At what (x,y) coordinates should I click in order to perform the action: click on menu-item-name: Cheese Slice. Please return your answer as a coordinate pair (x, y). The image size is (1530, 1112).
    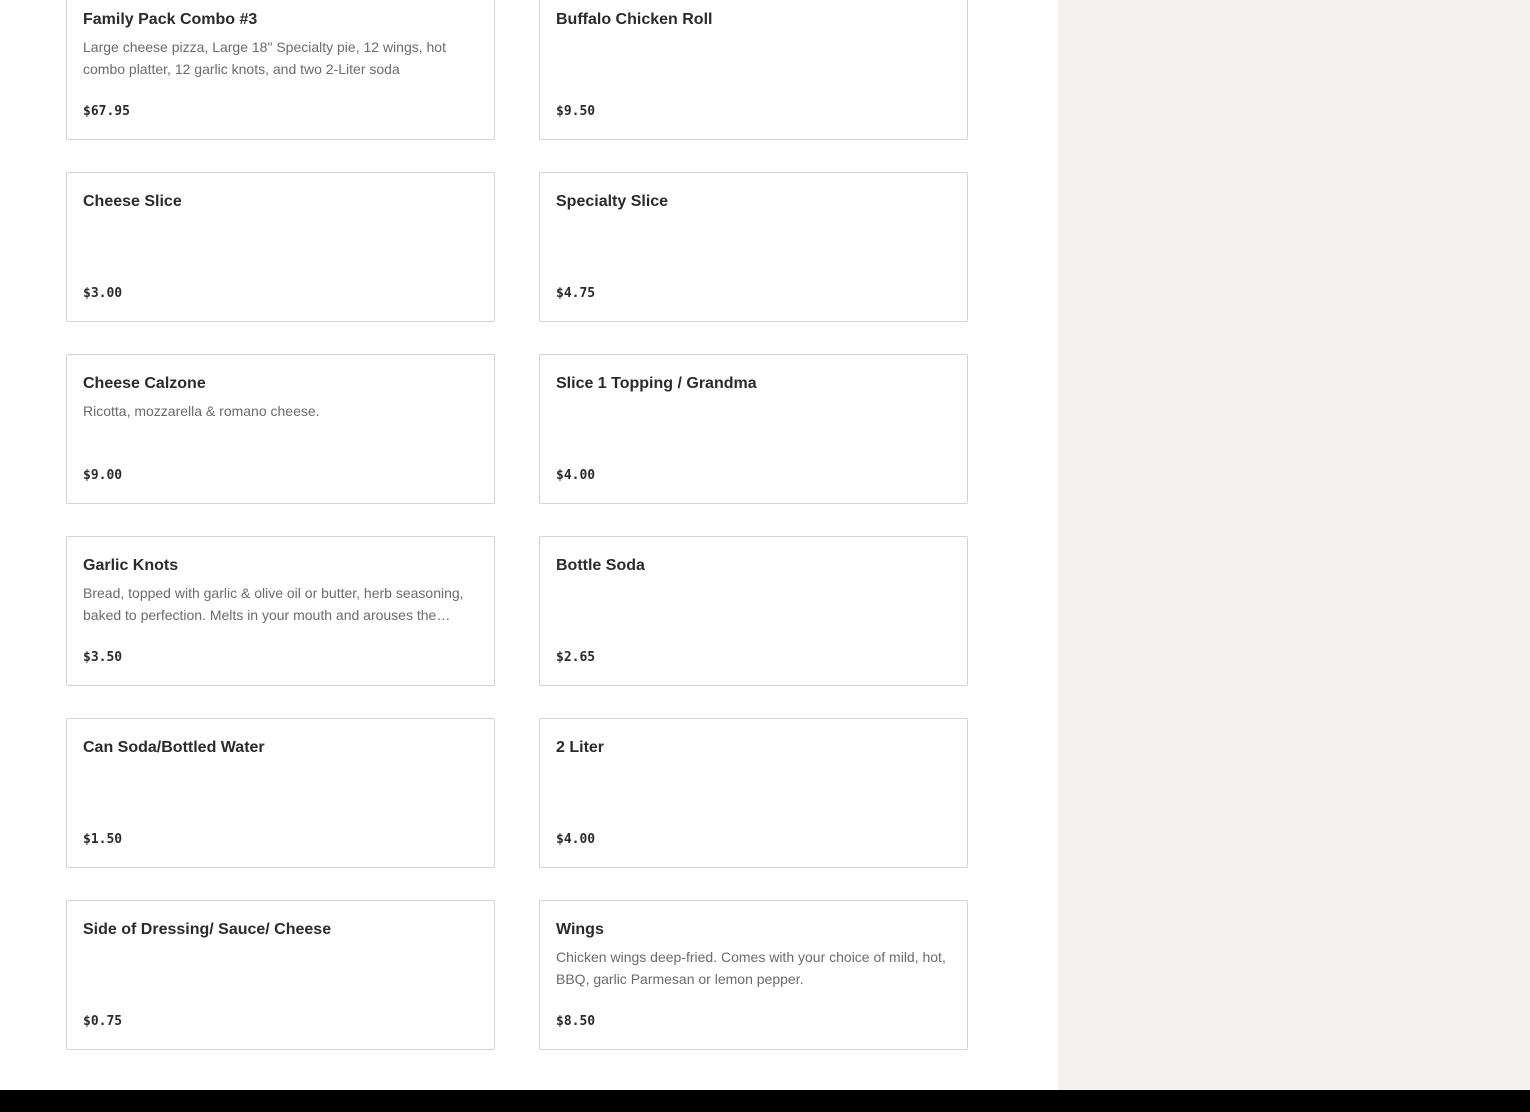
    Looking at the image, I should click on (132, 201).